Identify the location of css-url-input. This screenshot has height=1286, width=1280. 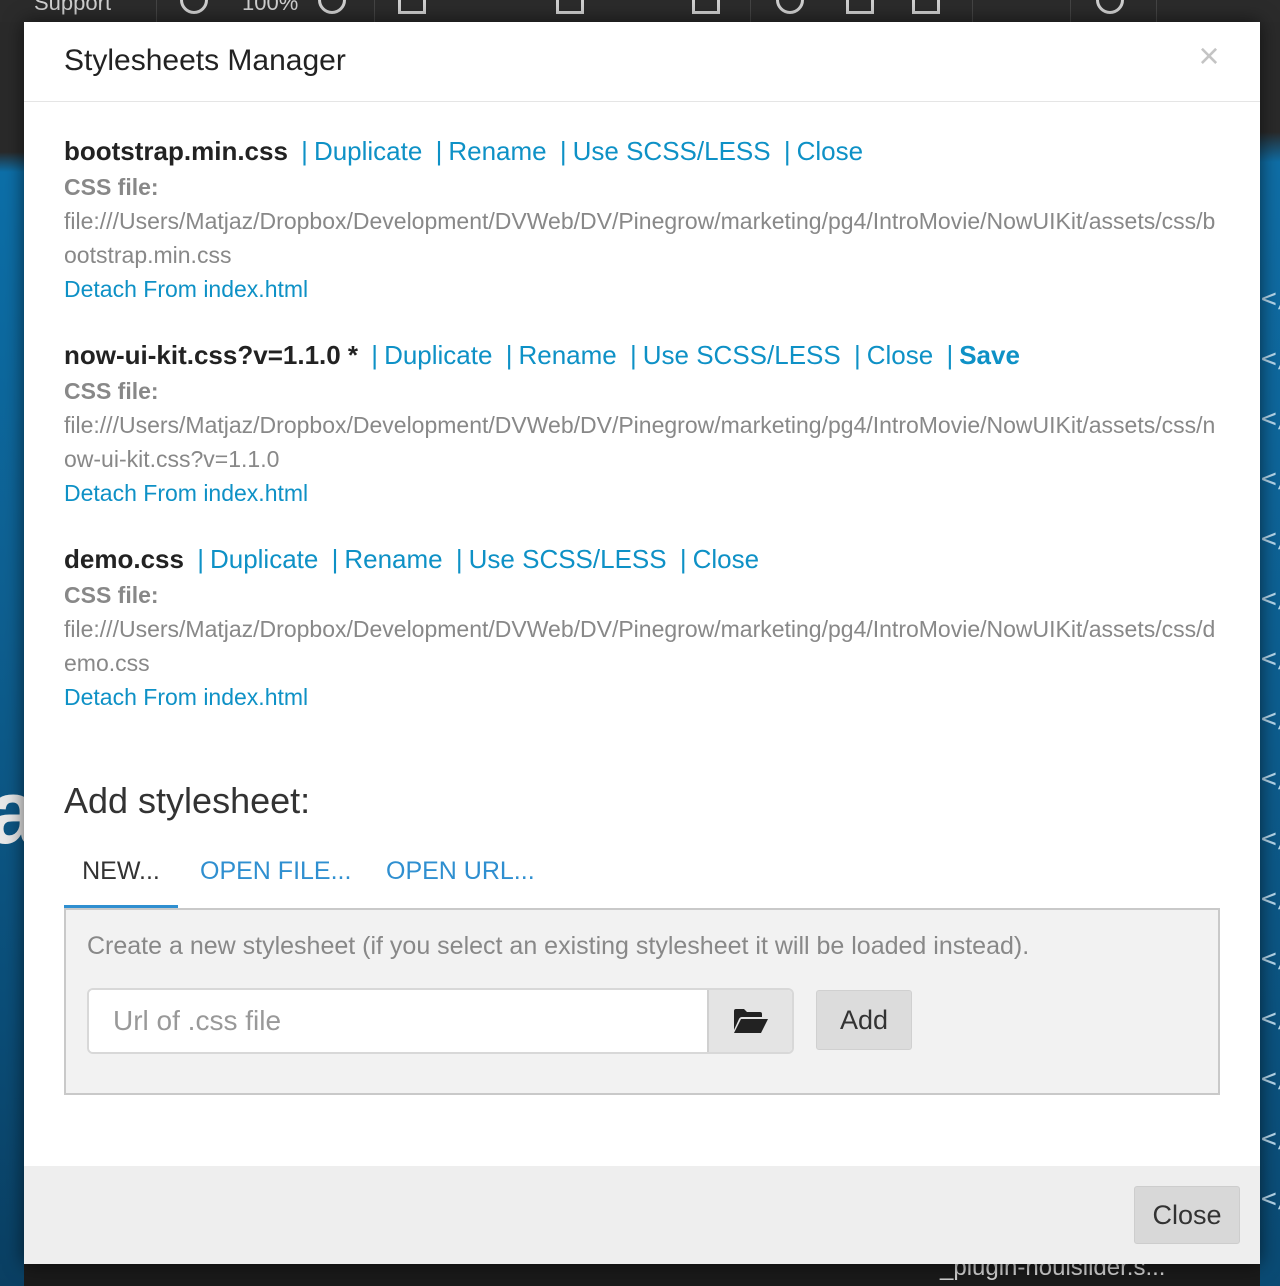
(398, 1021).